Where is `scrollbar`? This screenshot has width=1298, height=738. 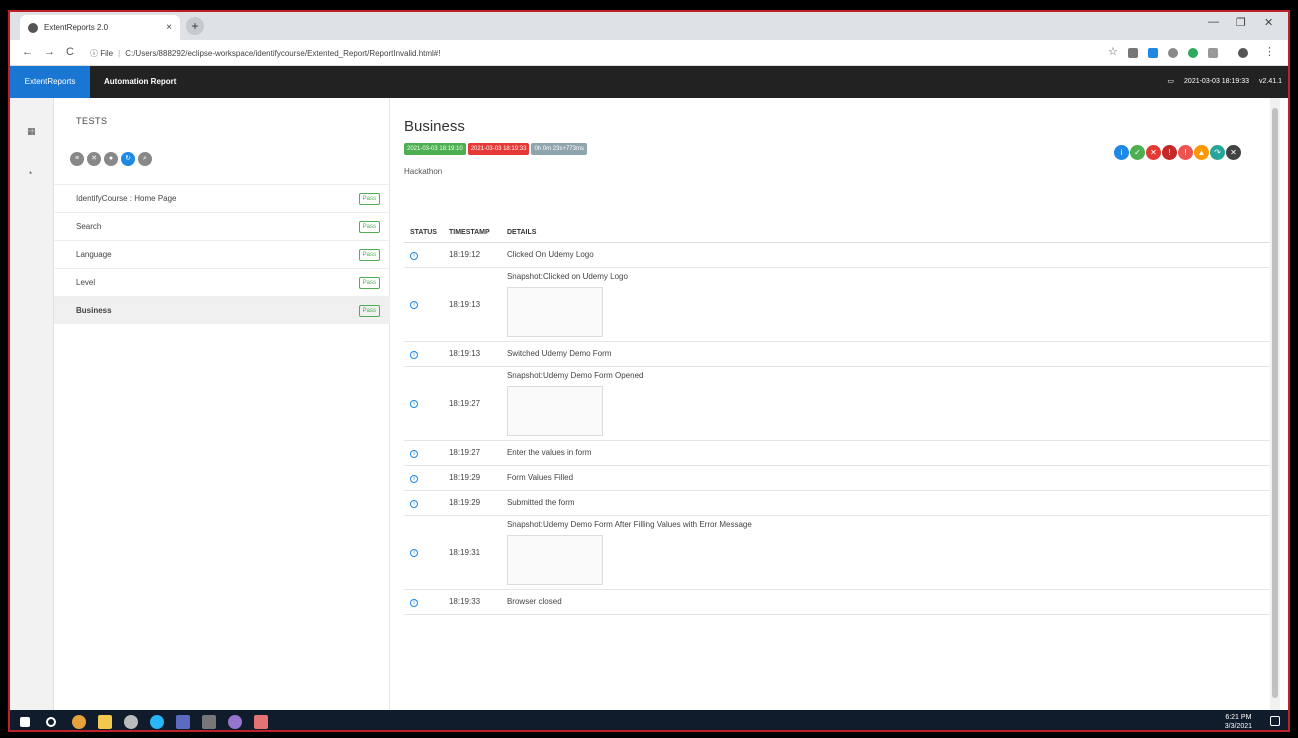
scrollbar is located at coordinates (1275, 404).